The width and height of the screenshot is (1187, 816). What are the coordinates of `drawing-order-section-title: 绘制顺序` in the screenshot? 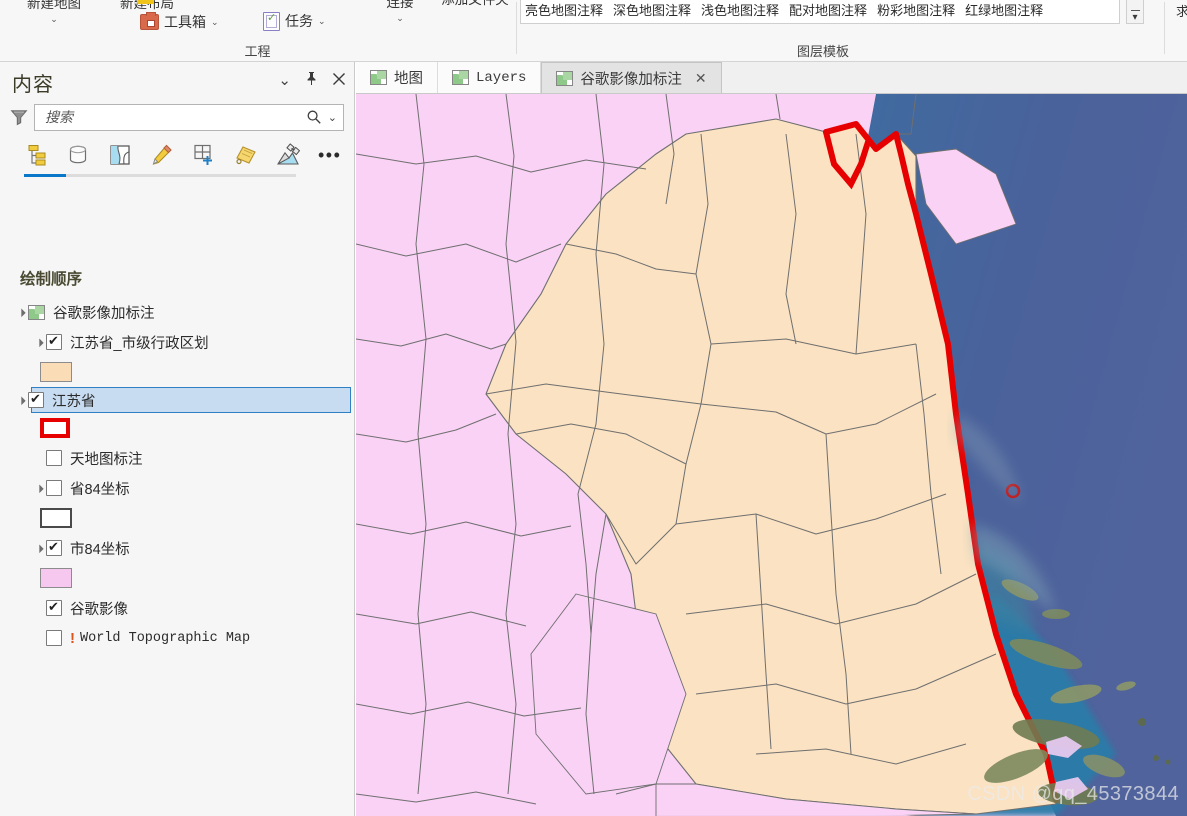 It's located at (51, 279).